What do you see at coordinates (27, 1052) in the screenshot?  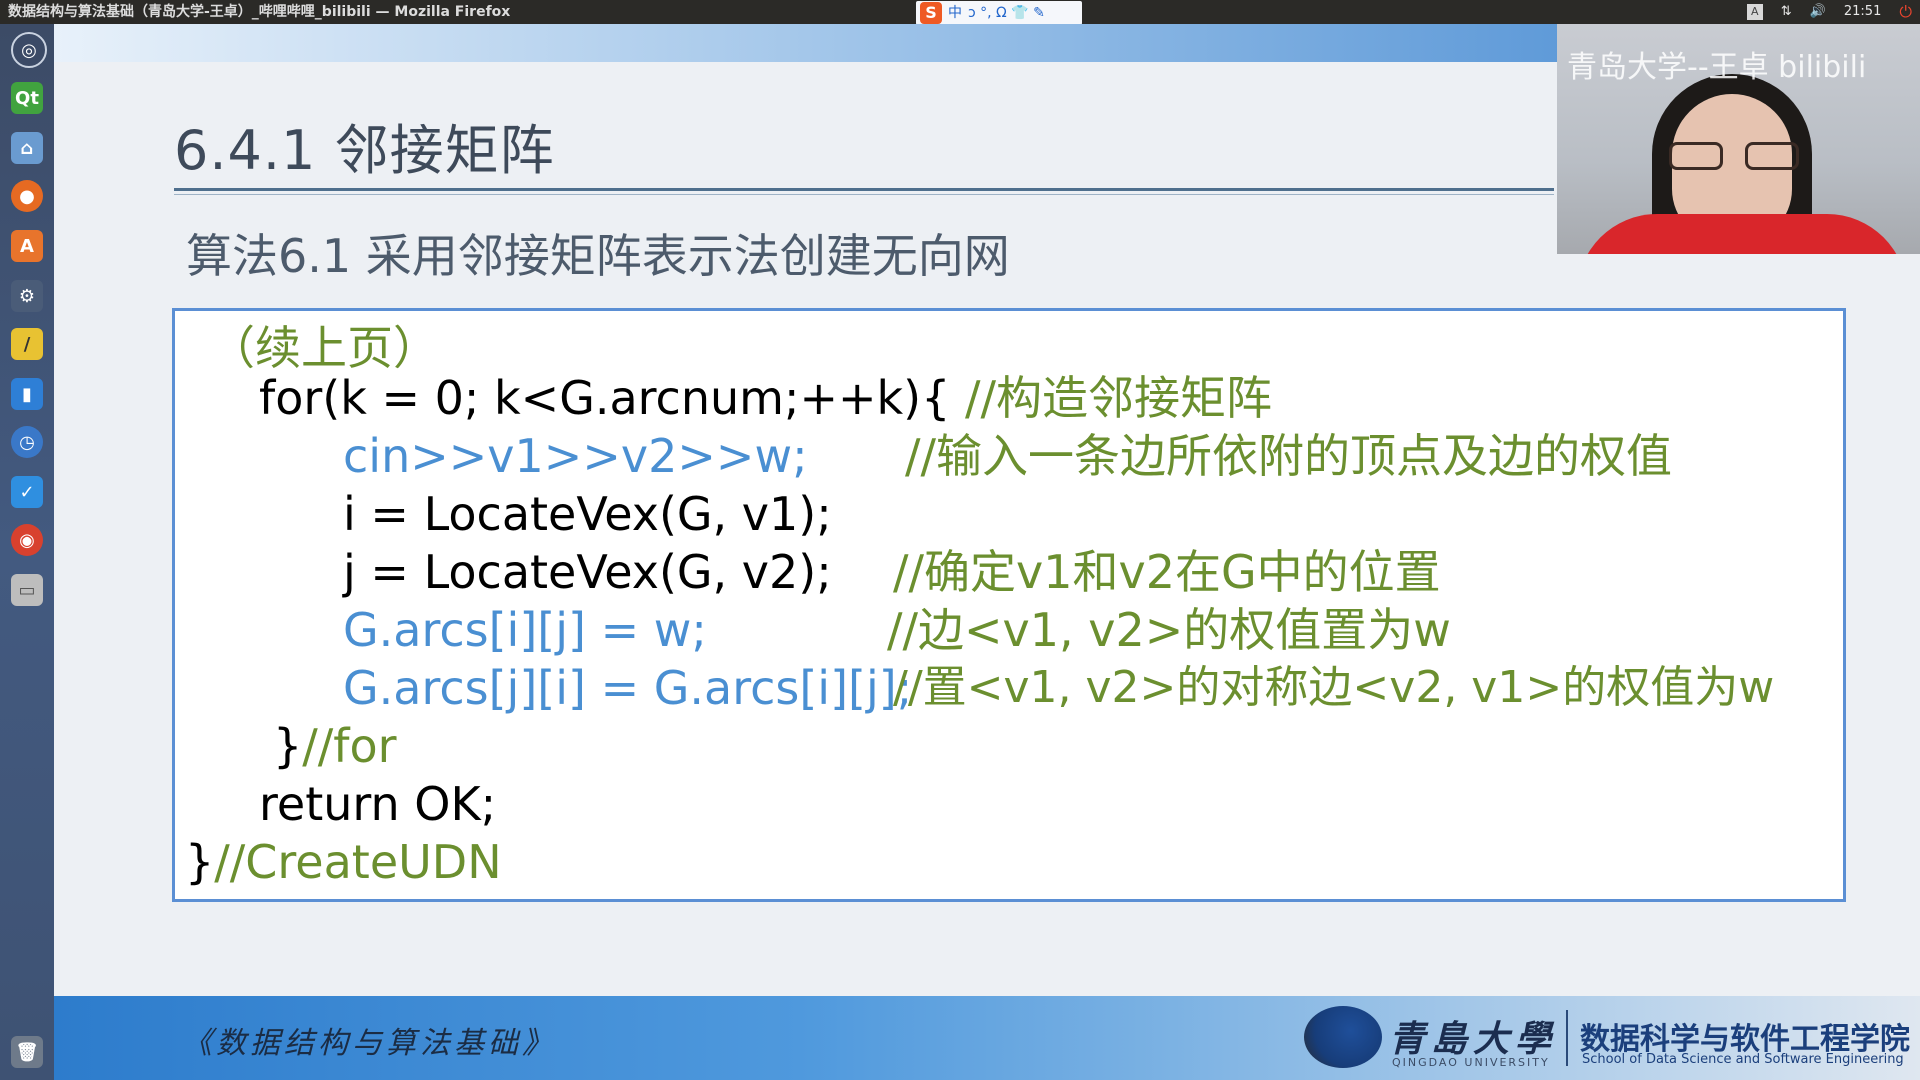 I see `trash-icon: 🗑` at bounding box center [27, 1052].